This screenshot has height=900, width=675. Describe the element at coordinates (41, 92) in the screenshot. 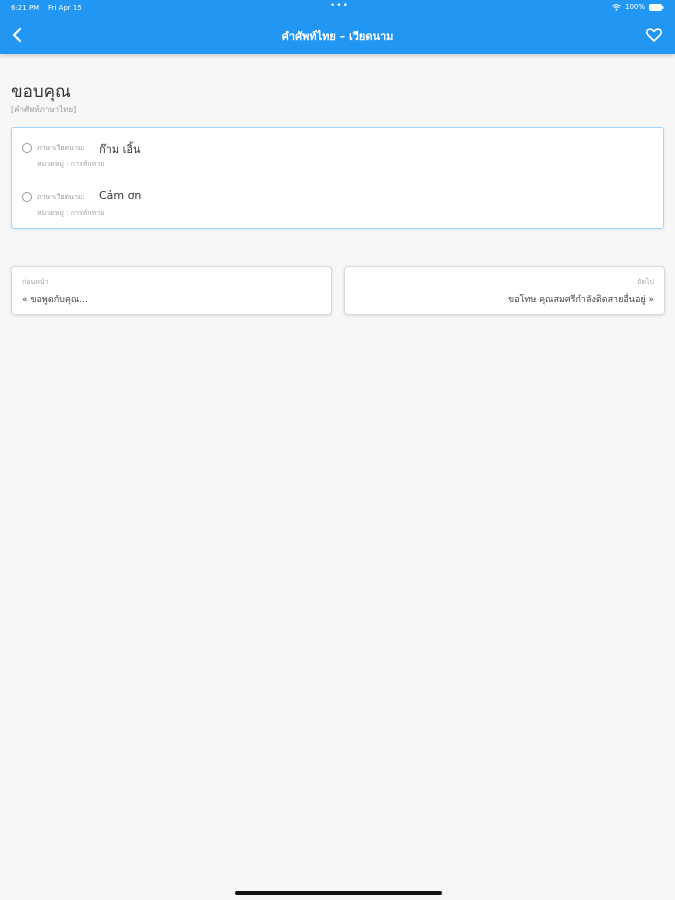

I see `word-title: ขอบคุณ` at that location.